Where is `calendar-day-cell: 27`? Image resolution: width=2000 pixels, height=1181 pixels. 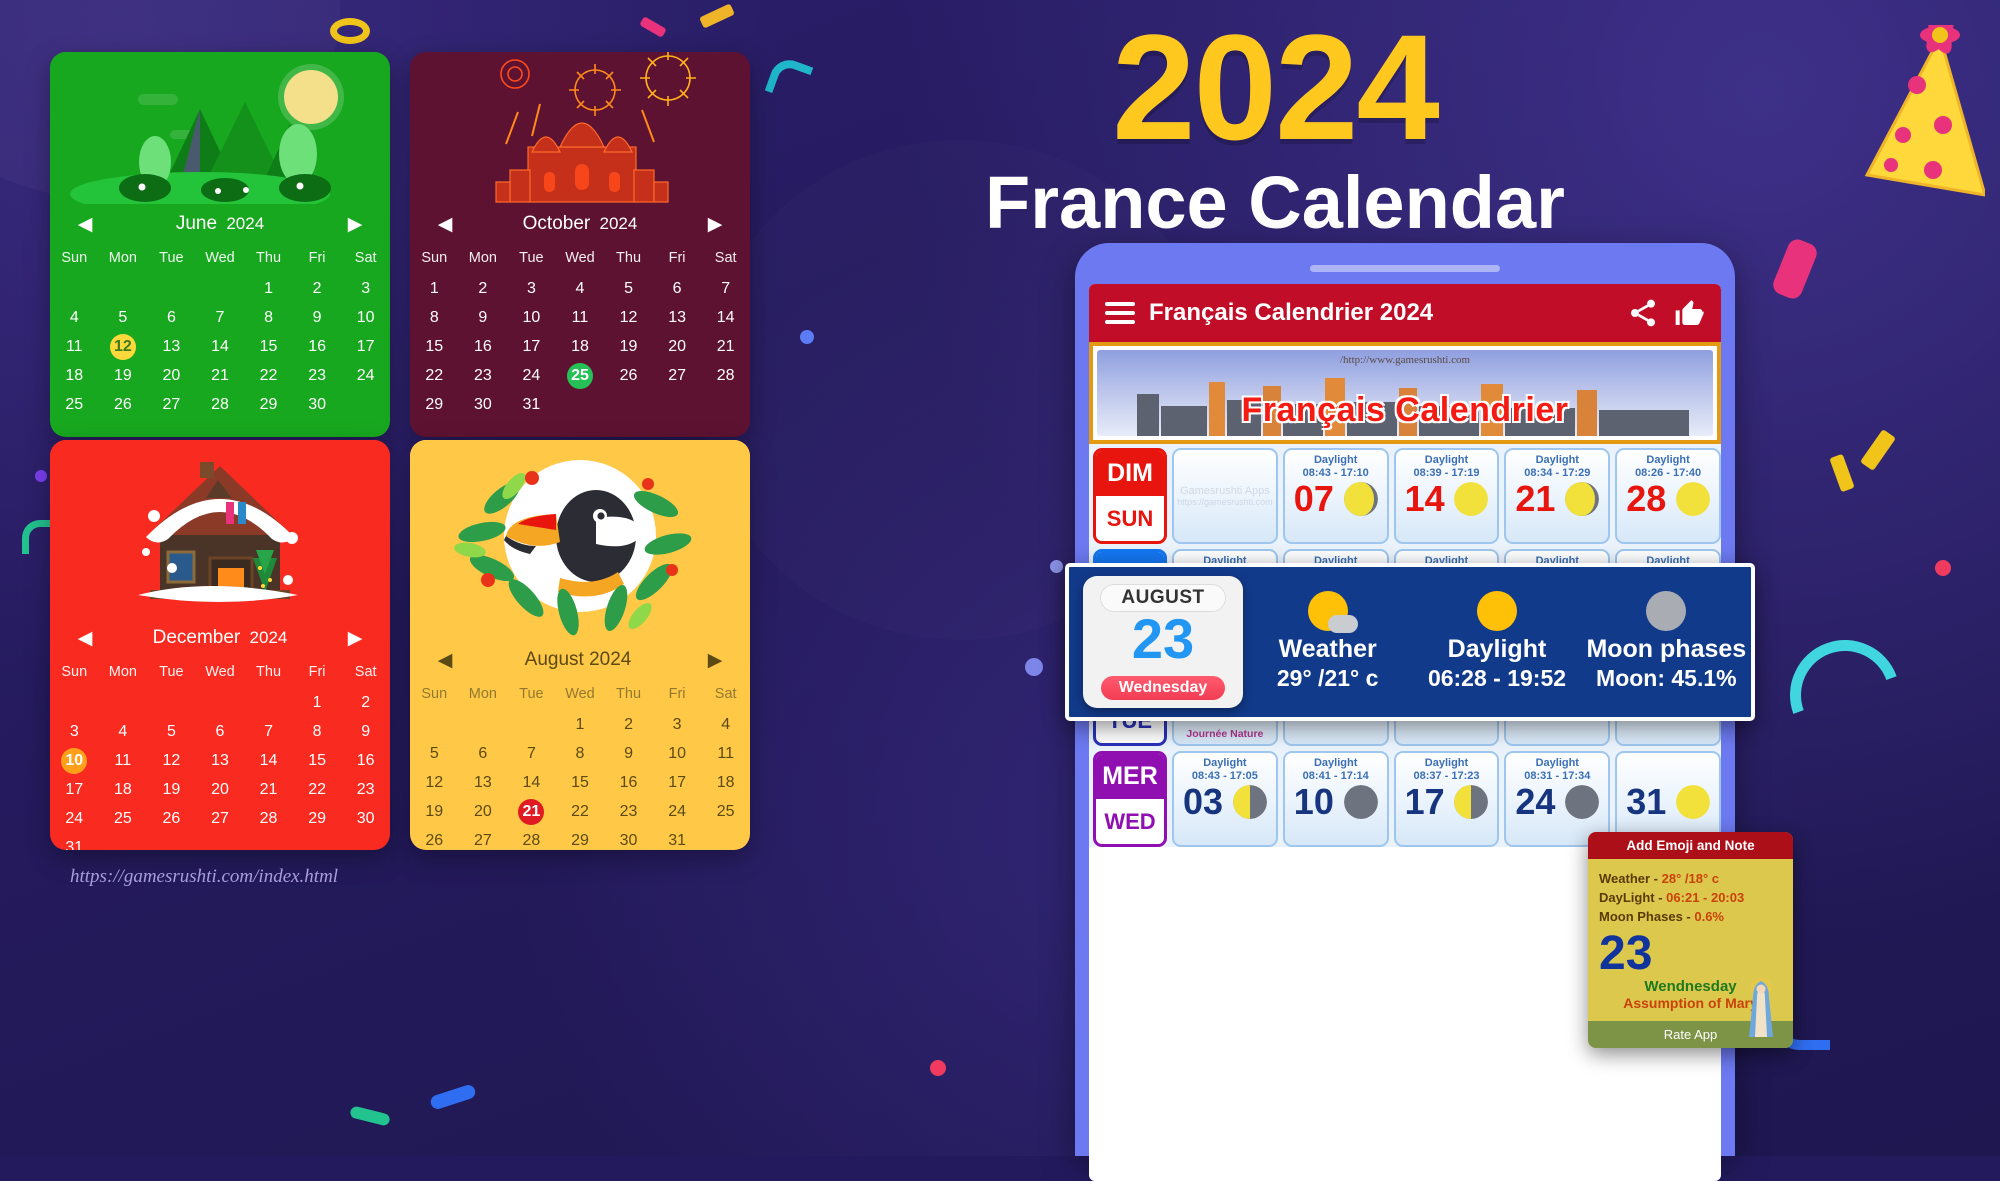
calendar-day-cell: 27 is located at coordinates (220, 818).